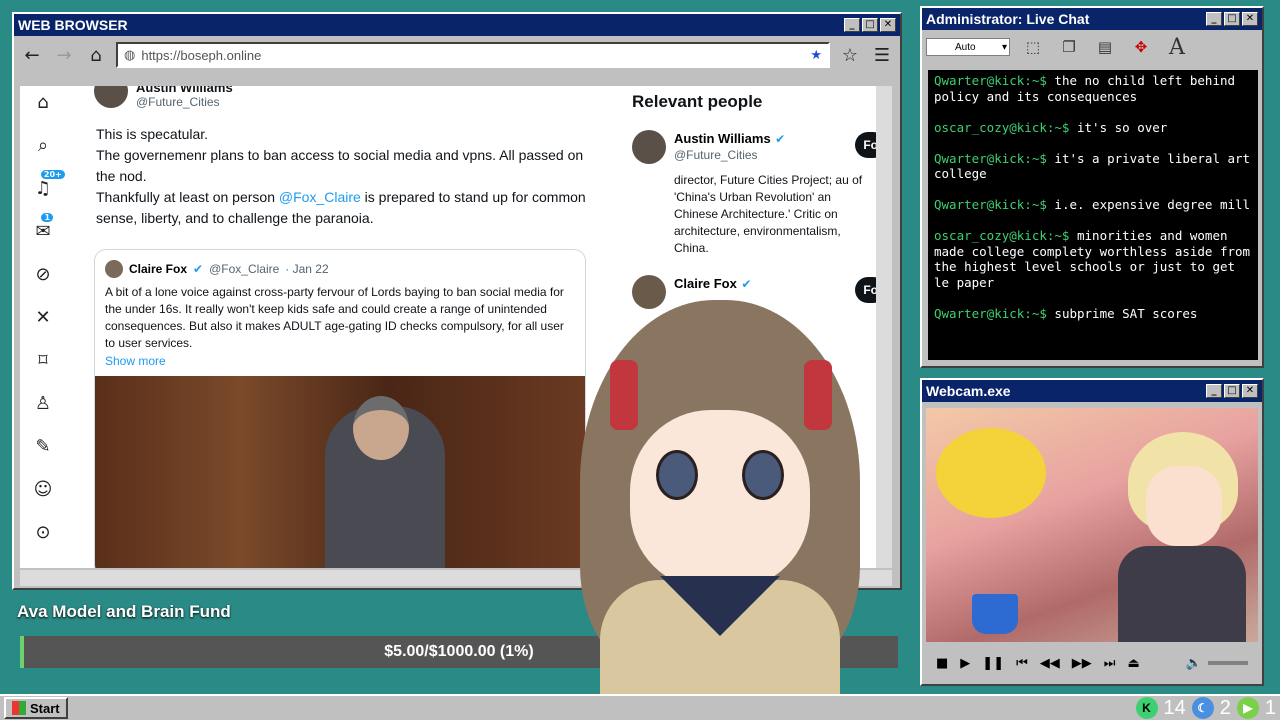  Describe the element at coordinates (1180, 532) in the screenshot. I see `webcam-character` at that location.